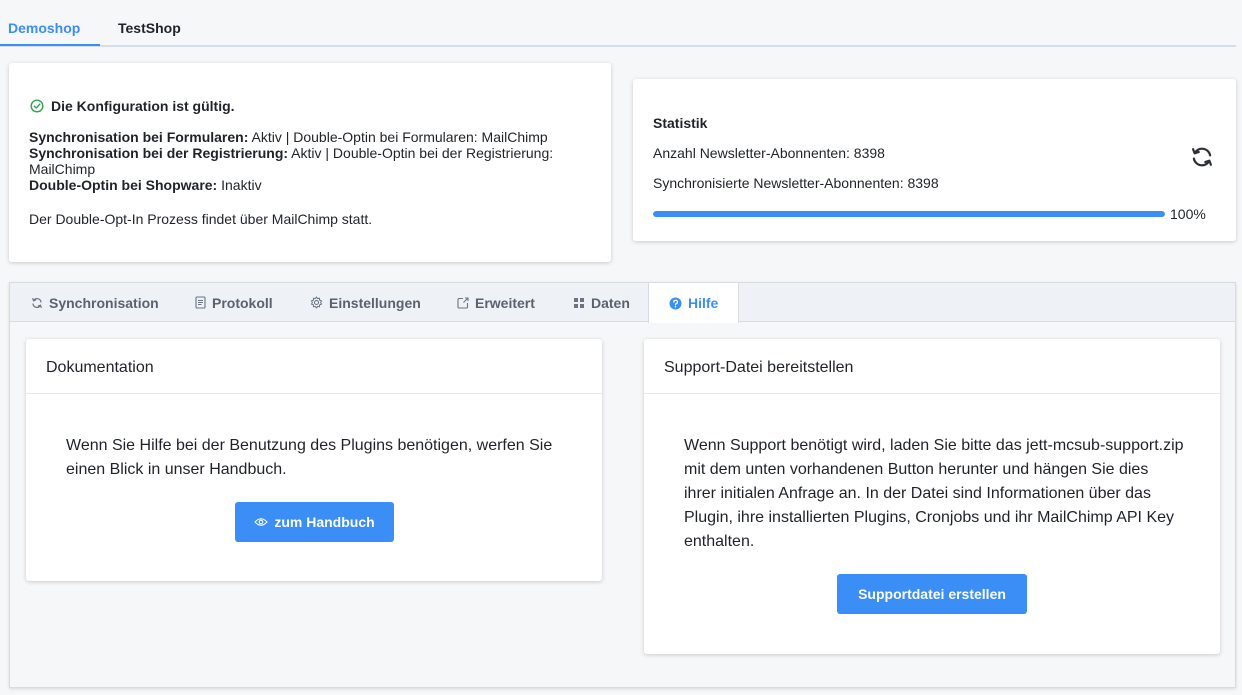 This screenshot has width=1242, height=695. I want to click on shop-tab-demoshop: Demoshop, so click(44, 28).